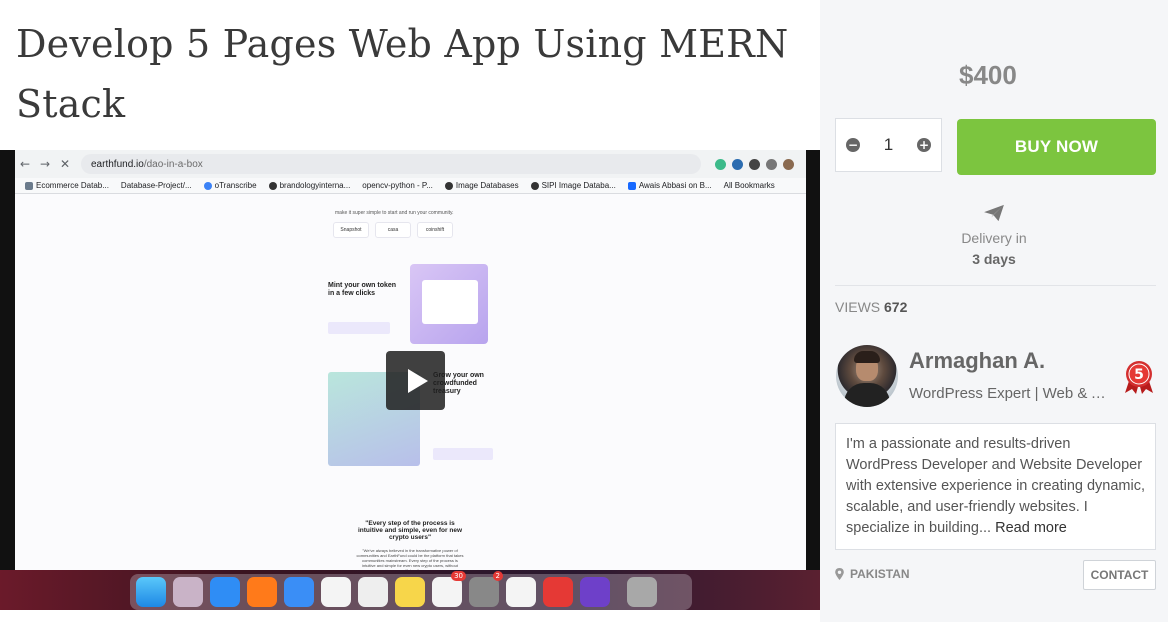 The height and width of the screenshot is (622, 1168). I want to click on notes-icon, so click(410, 592).